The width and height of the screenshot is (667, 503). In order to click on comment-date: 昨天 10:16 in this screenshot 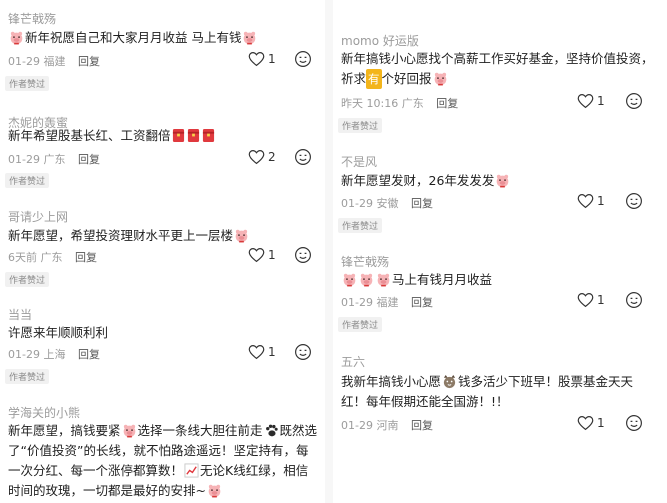, I will do `click(370, 103)`.